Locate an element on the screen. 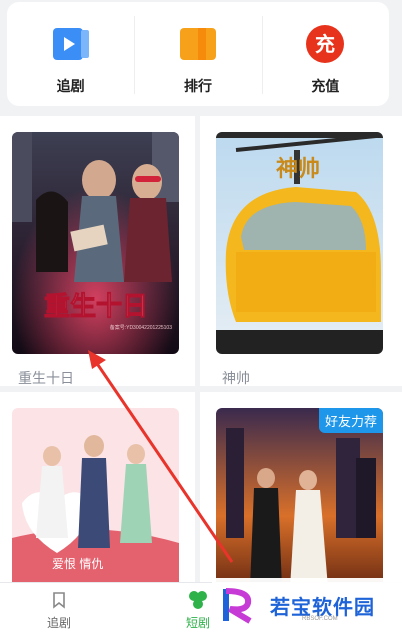 This screenshot has height=632, width=402. tab-follow: 追剧 is located at coordinates (59, 610).